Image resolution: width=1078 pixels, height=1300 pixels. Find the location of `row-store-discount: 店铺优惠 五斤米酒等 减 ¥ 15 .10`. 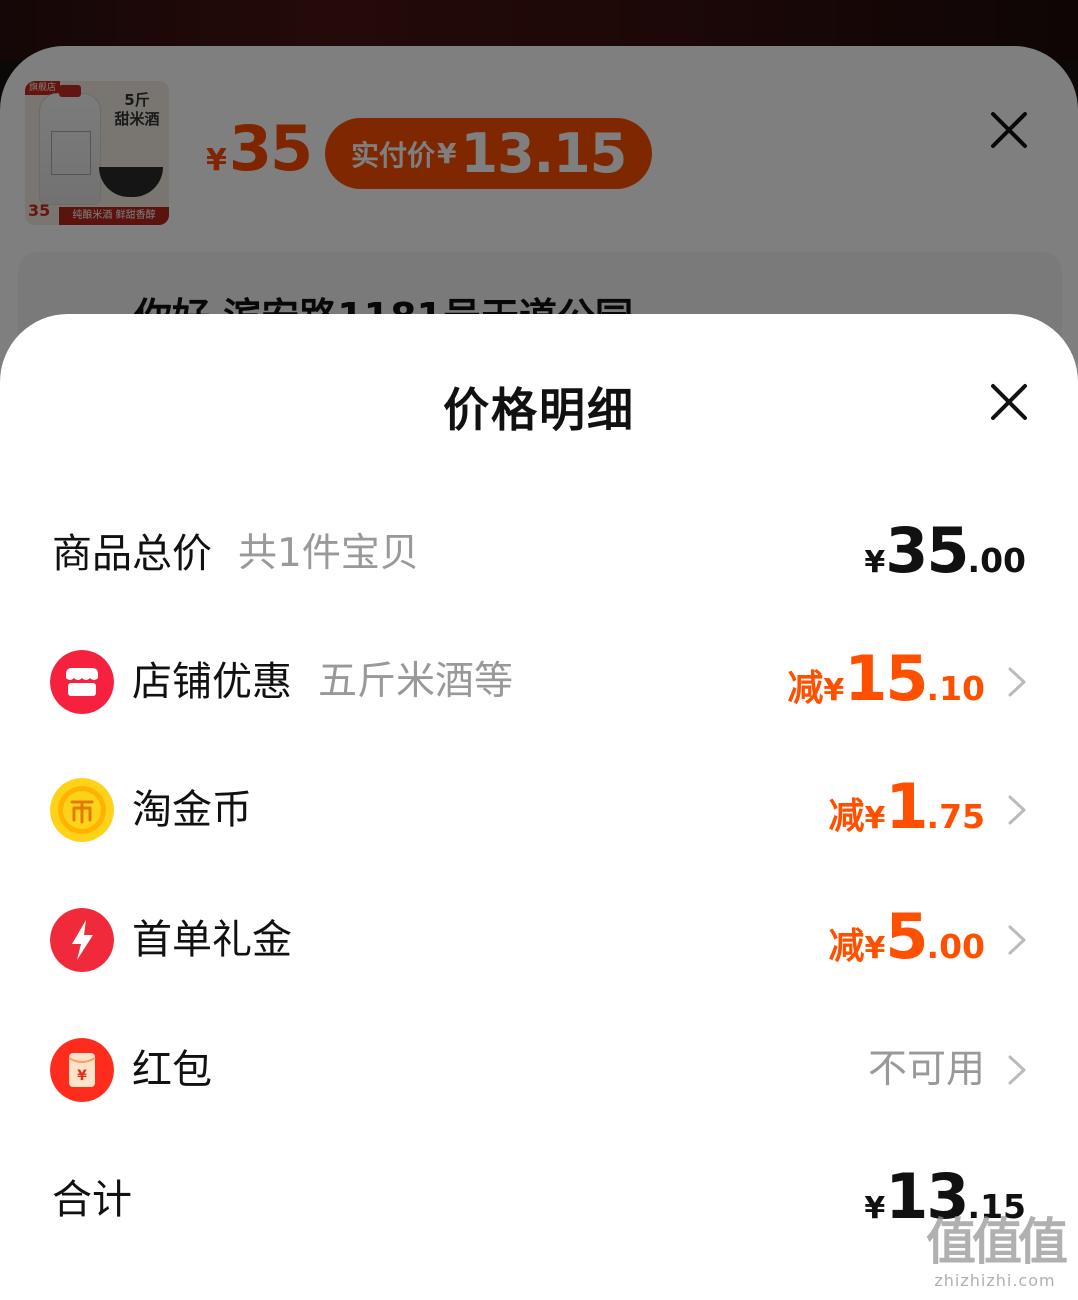

row-store-discount: 店铺优惠 五斤米酒等 减 ¥ 15 .10 is located at coordinates (539, 682).